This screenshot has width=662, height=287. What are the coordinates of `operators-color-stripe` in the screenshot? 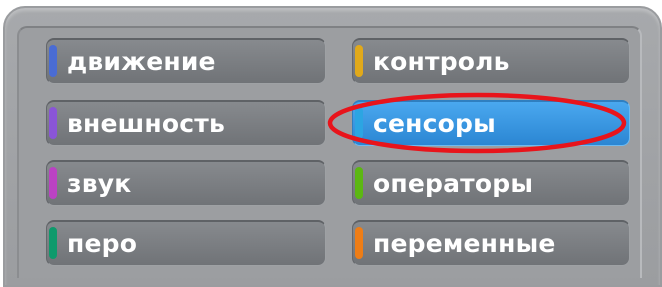 It's located at (359, 183).